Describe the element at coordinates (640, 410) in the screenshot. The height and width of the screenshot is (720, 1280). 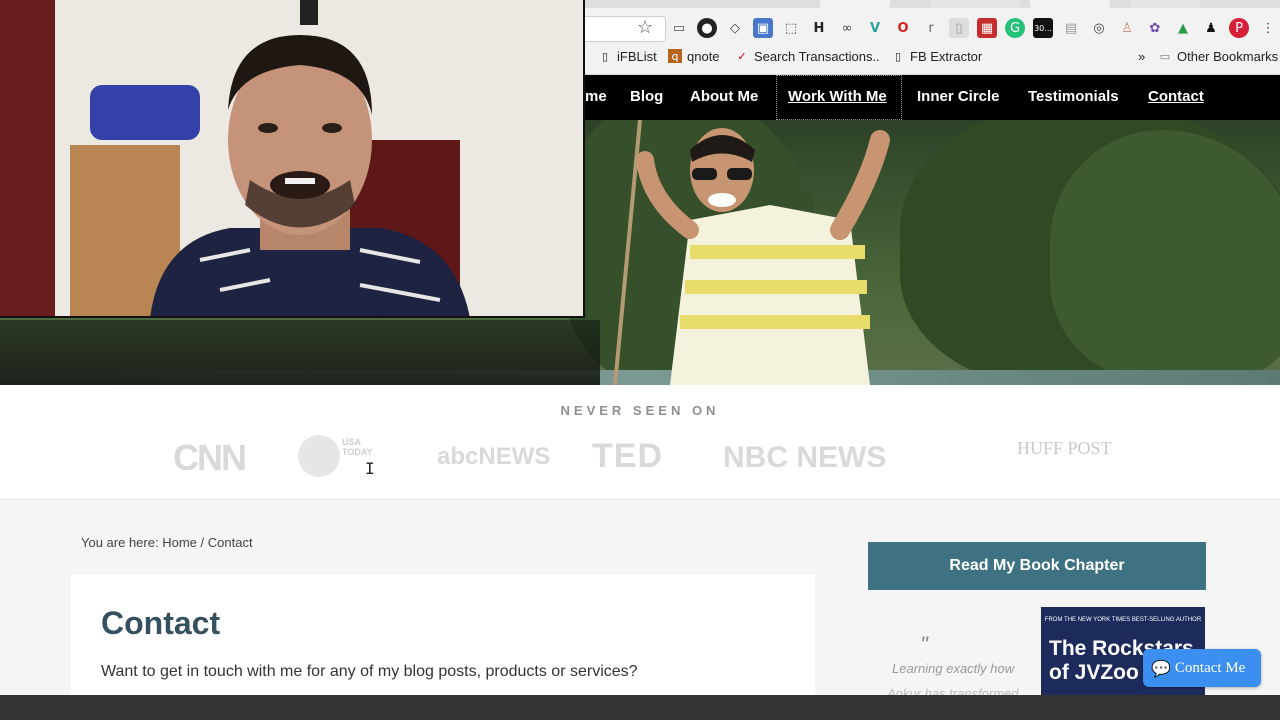
I see `press-title: NEVER SEEN ON` at that location.